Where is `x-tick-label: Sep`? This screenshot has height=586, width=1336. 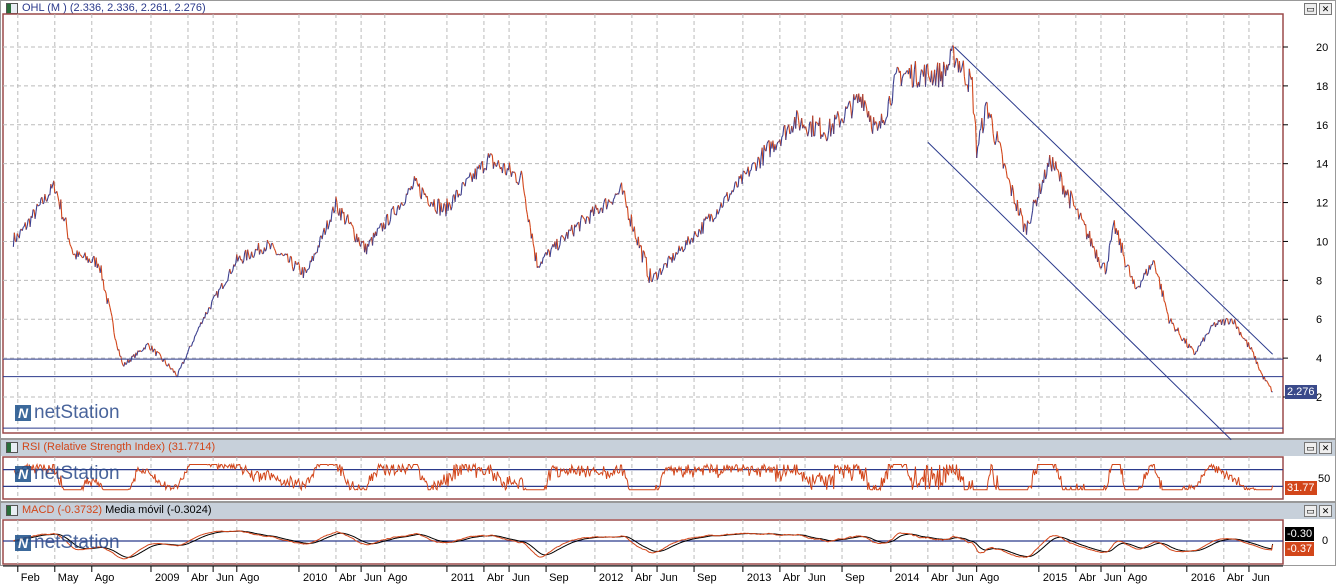
x-tick-label: Sep is located at coordinates (559, 578).